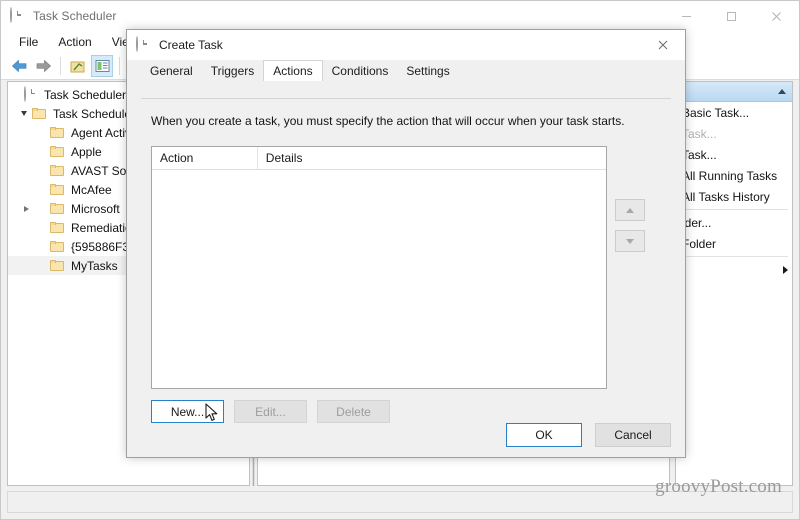 The height and width of the screenshot is (520, 800). Describe the element at coordinates (633, 435) in the screenshot. I see `cancel-button: Cancel` at that location.